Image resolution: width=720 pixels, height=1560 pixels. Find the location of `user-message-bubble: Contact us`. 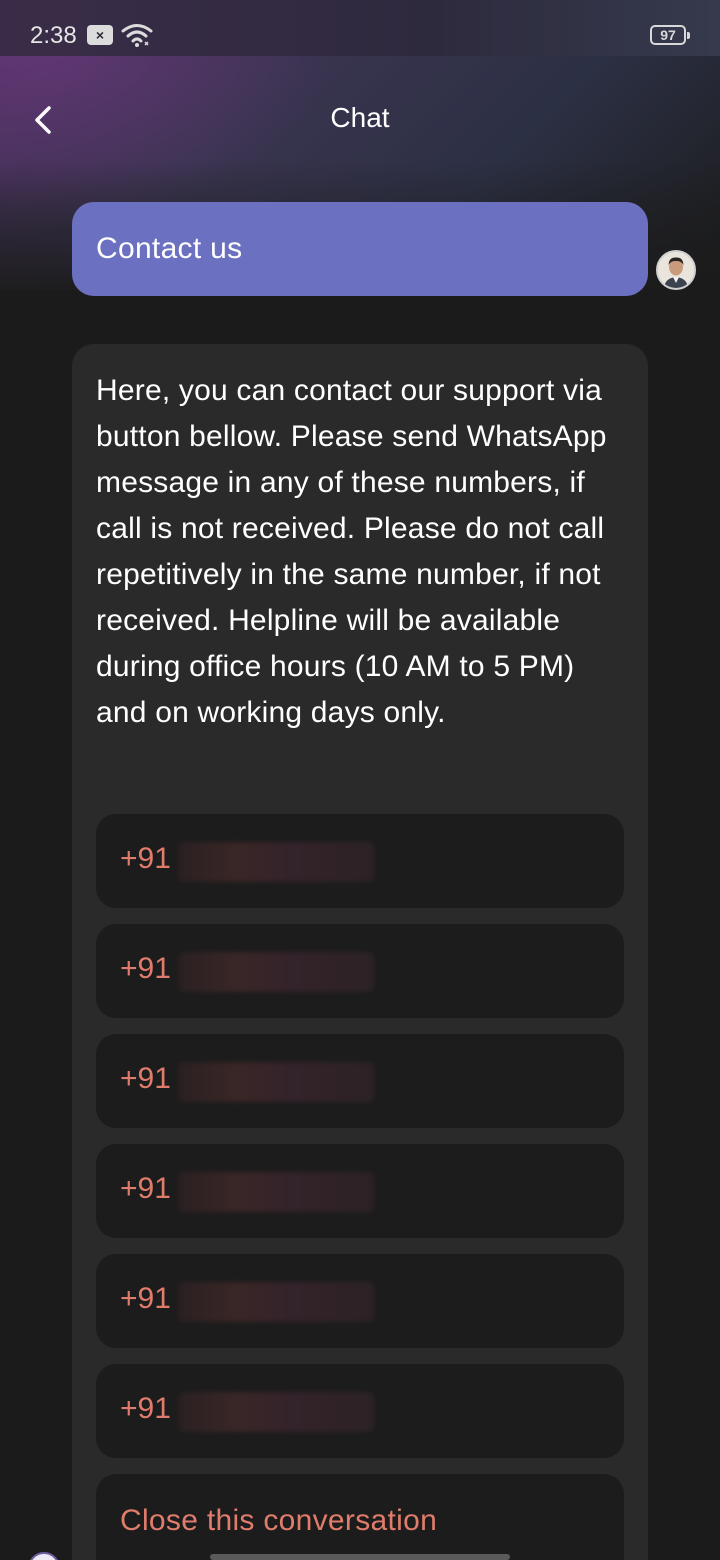

user-message-bubble: Contact us is located at coordinates (360, 249).